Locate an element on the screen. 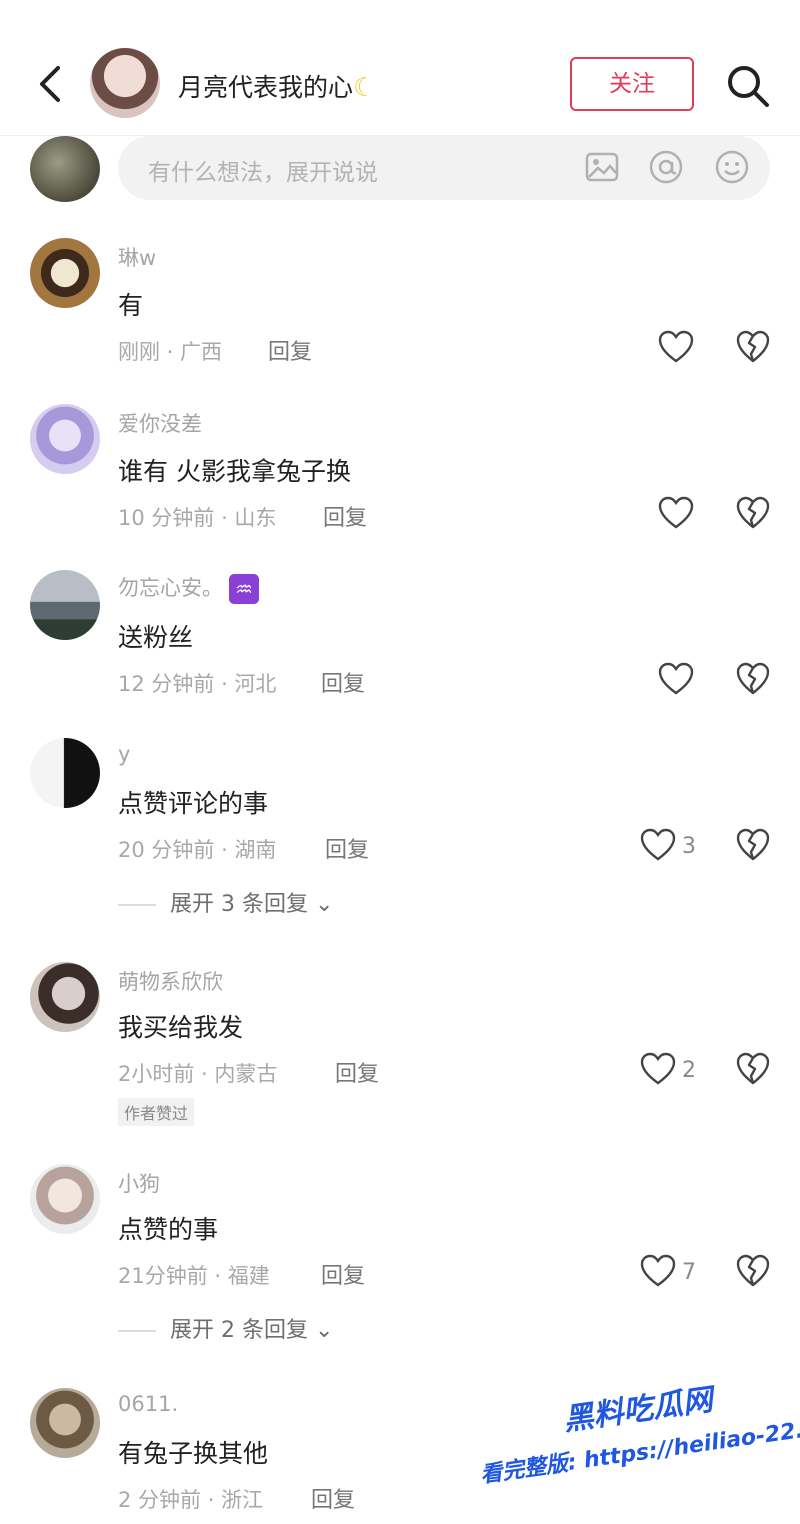 This screenshot has width=800, height=1524. top-bar: 月亮代表我的心☾ 关注 is located at coordinates (400, 68).